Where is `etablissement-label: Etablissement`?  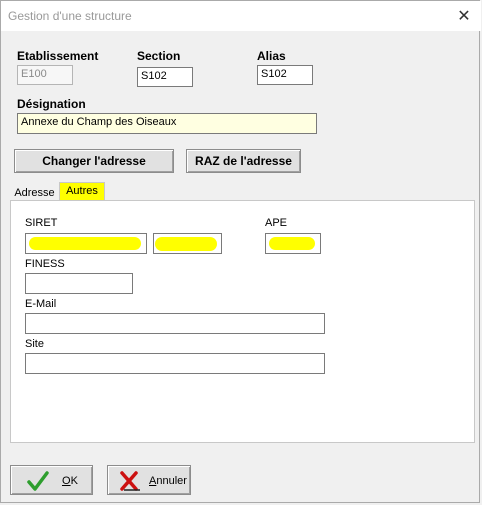
etablissement-label: Etablissement is located at coordinates (58, 56).